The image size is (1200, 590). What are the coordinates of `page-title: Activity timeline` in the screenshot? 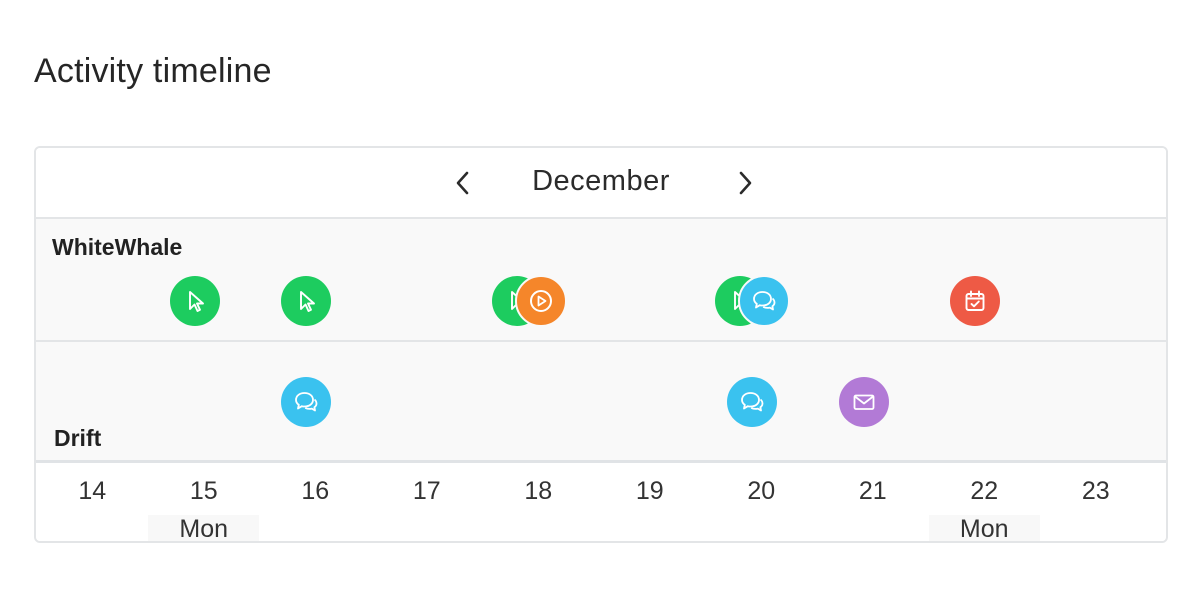 It's located at (153, 71).